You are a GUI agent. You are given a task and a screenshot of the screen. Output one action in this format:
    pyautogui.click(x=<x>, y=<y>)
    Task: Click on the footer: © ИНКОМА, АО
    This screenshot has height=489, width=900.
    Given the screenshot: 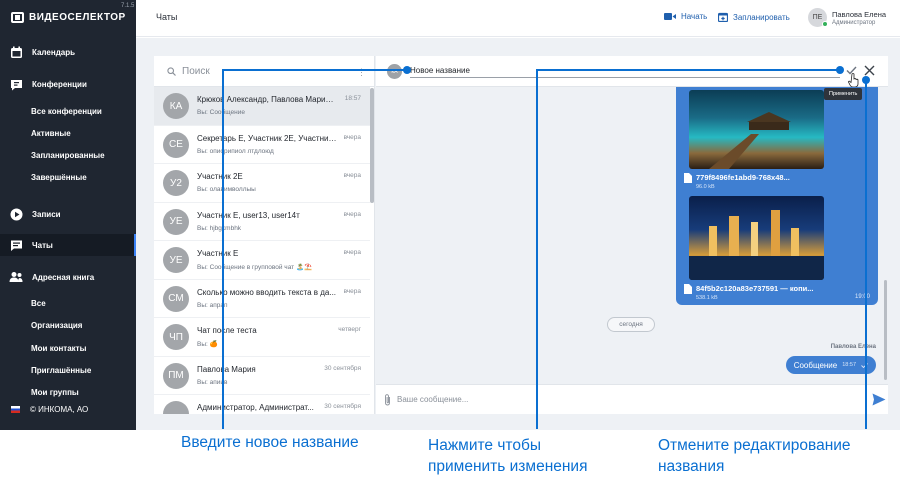 What is the action you would take?
    pyautogui.click(x=68, y=409)
    